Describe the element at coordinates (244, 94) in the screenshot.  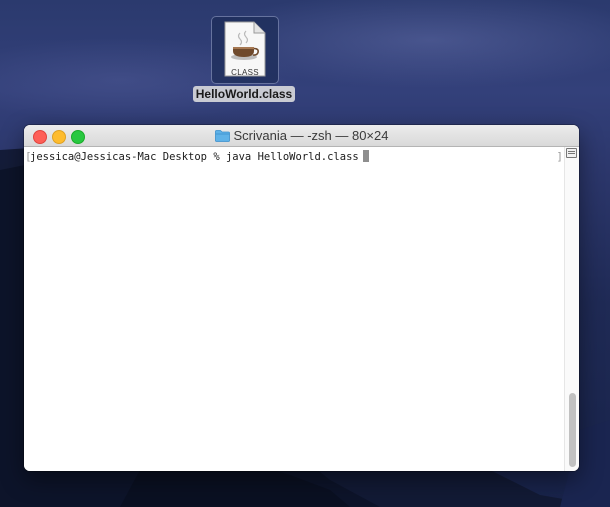
I see `file-name-label: HelloWorld.class` at that location.